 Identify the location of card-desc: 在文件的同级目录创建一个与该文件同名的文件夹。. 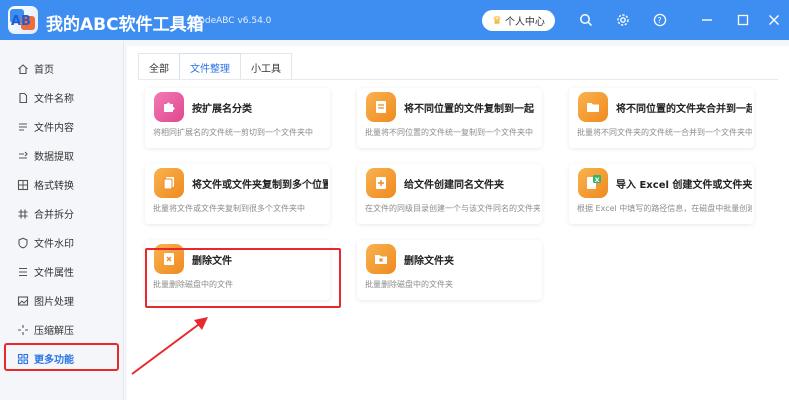
(452, 208).